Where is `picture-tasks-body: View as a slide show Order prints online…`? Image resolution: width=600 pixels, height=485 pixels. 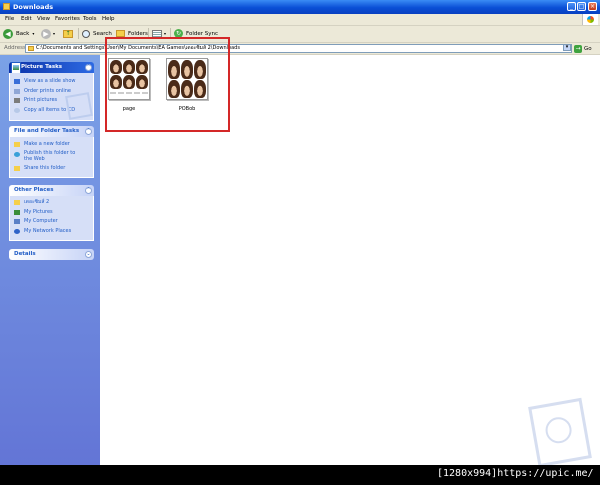
picture-tasks-body: View as a slide show Order prints online… is located at coordinates (51, 97).